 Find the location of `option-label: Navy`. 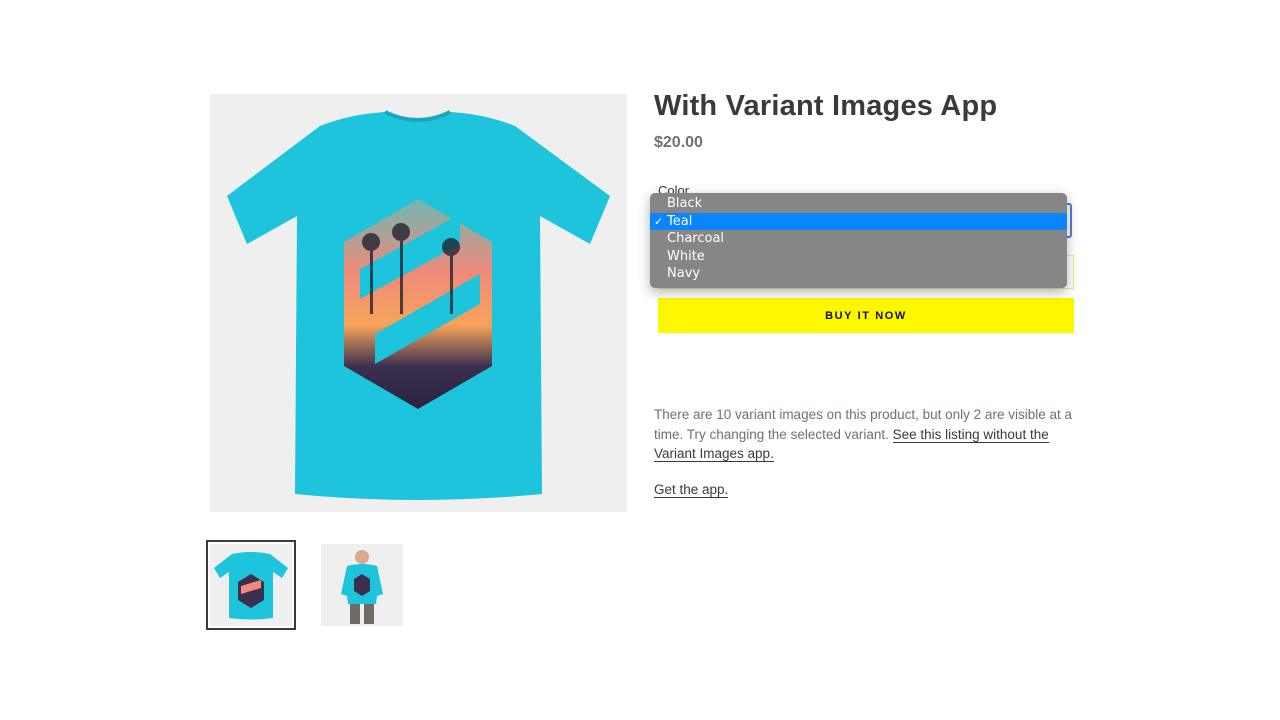

option-label: Navy is located at coordinates (684, 274).